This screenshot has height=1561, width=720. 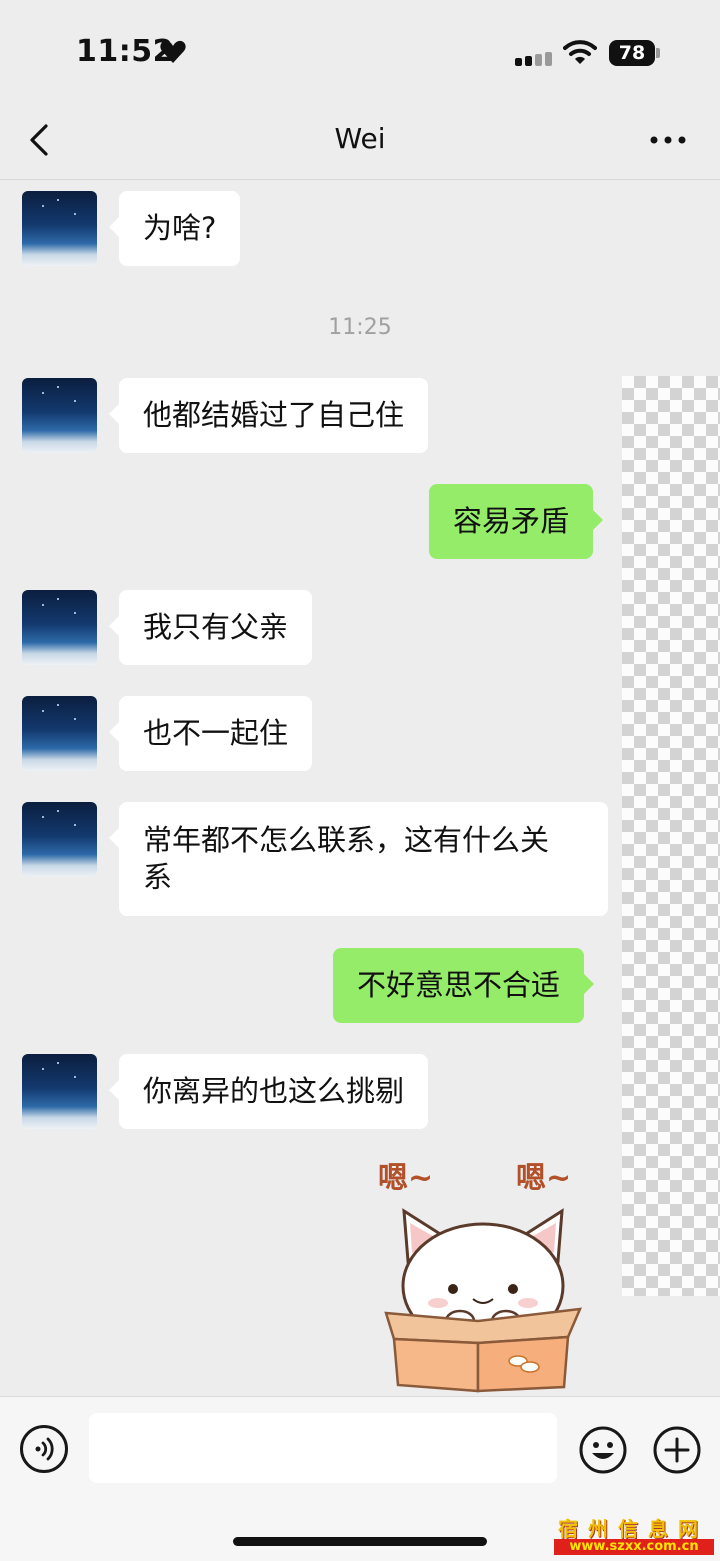 I want to click on message-text: 不好意思不合适, so click(x=459, y=985).